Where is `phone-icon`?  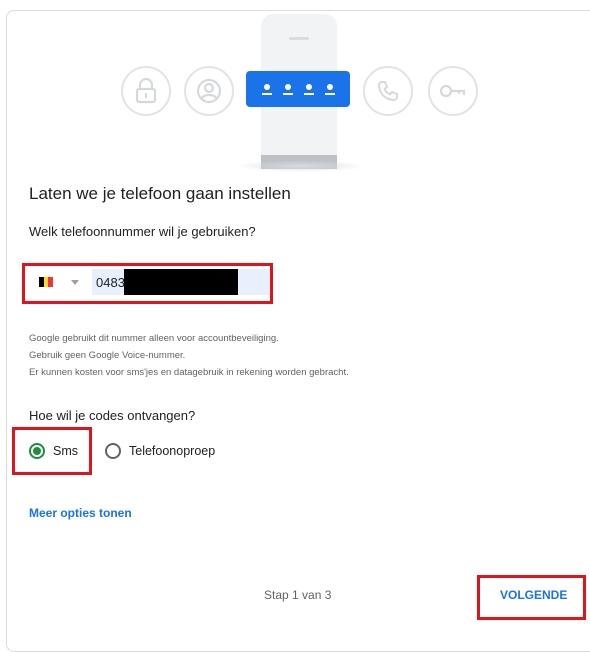 phone-icon is located at coordinates (388, 91).